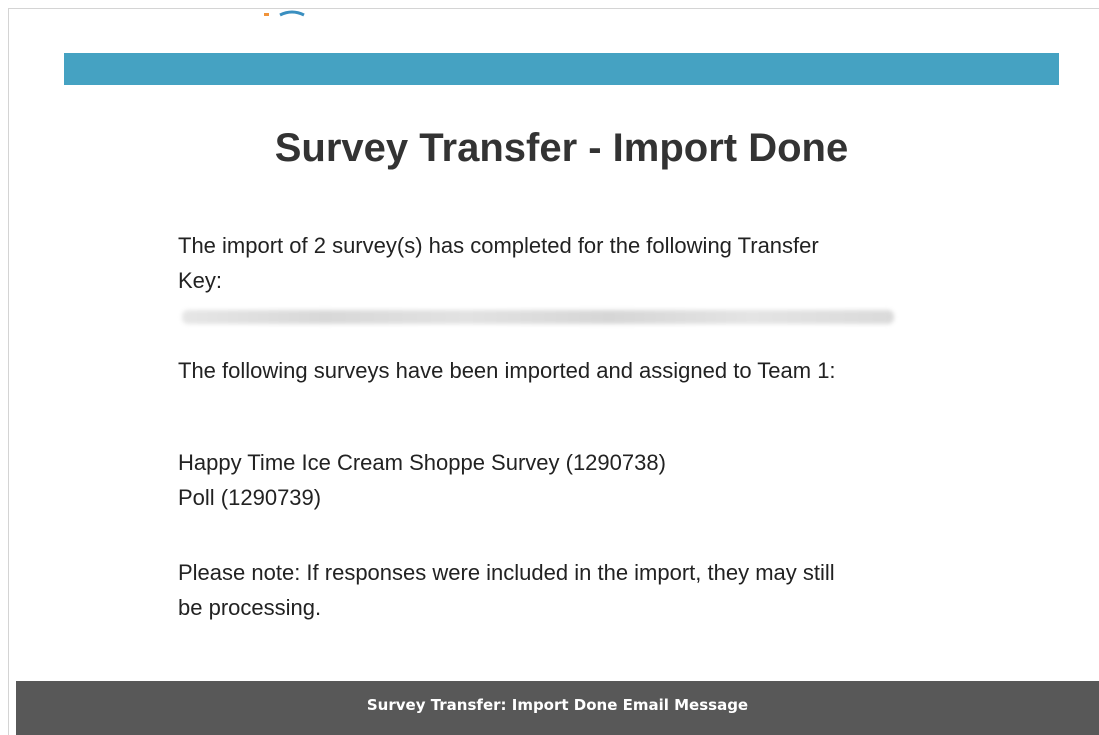  I want to click on logo-icon, so click(284, 13).